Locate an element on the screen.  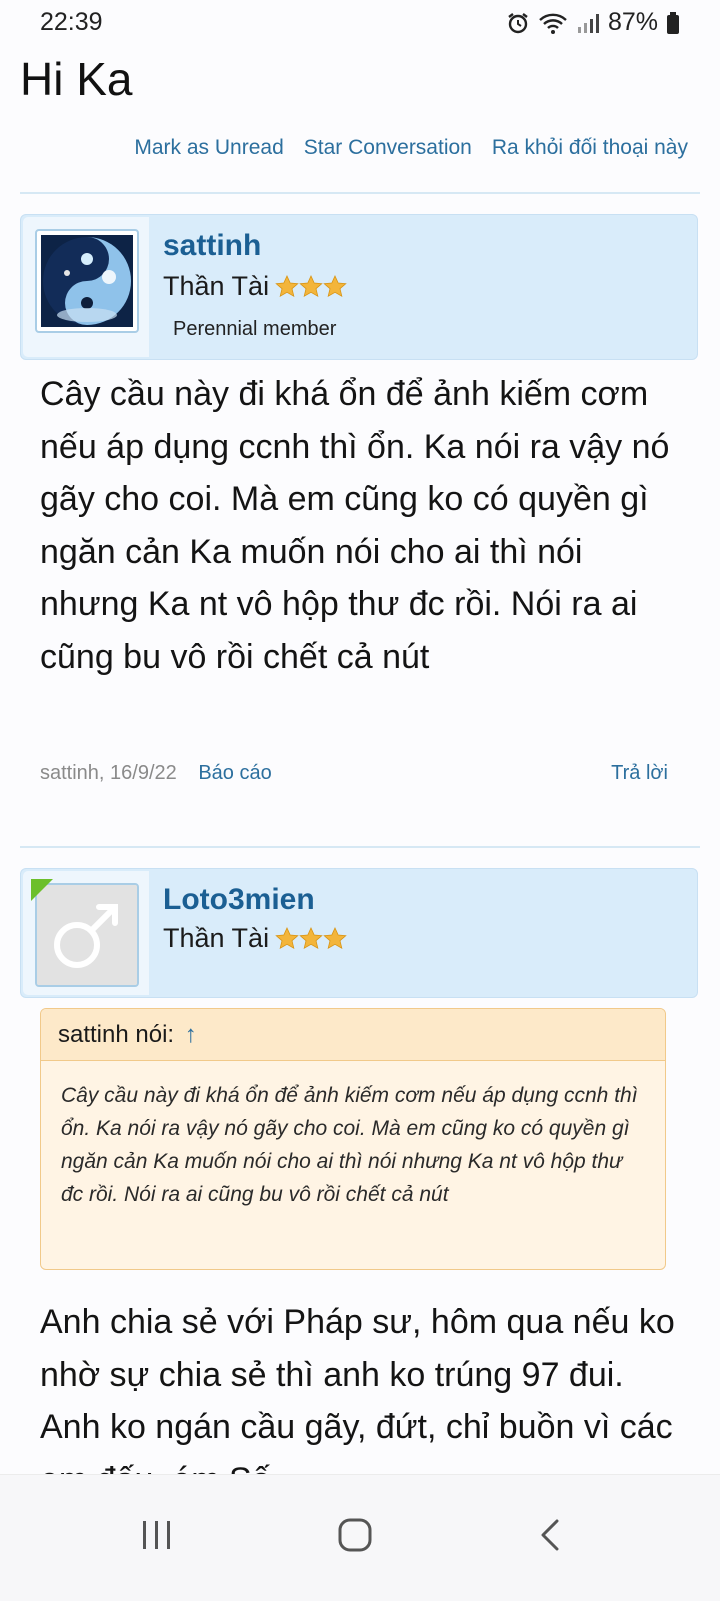
reply-link: Trả lời is located at coordinates (639, 773).